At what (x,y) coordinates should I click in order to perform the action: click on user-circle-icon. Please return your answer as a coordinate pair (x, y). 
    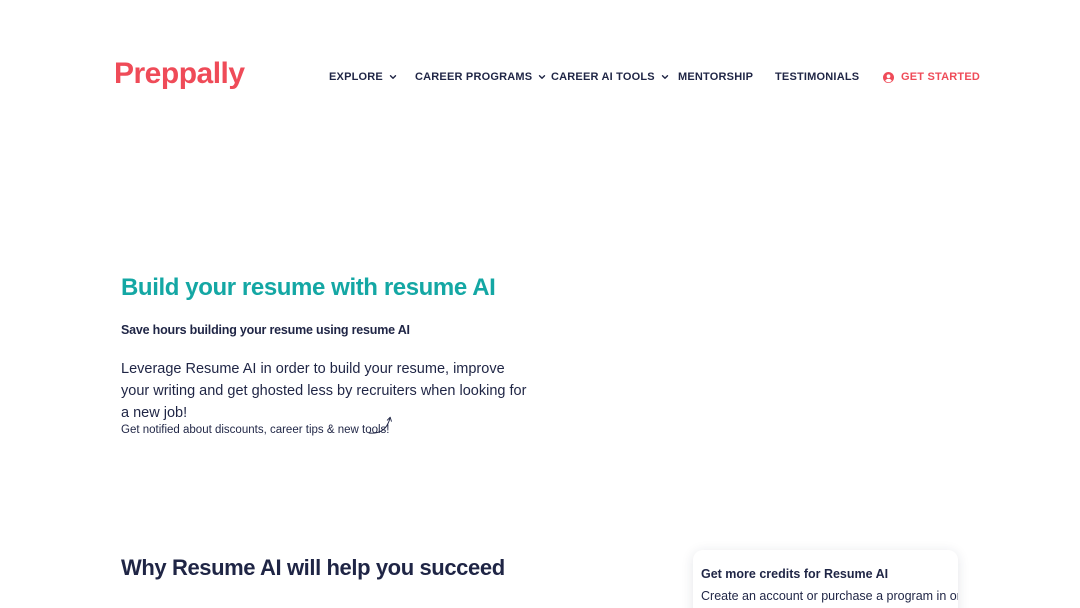
    Looking at the image, I should click on (888, 77).